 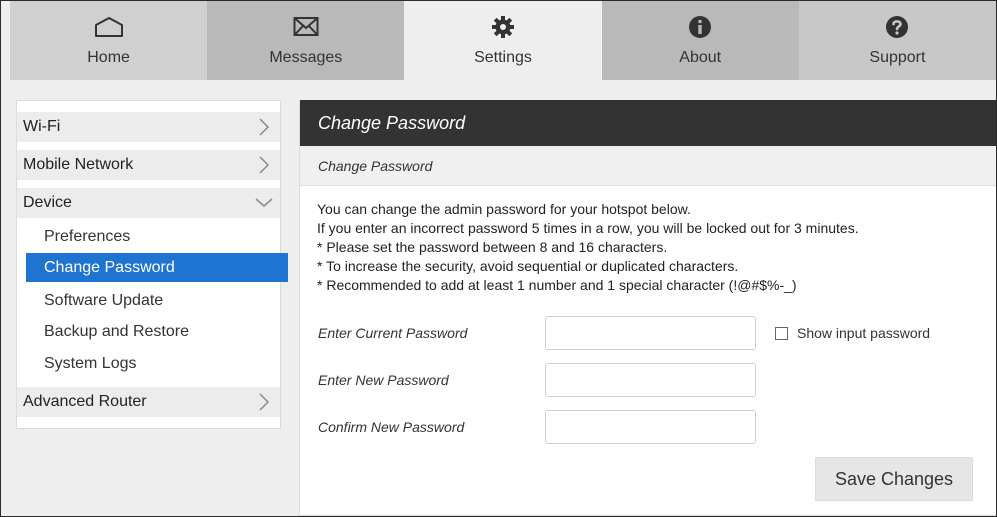 What do you see at coordinates (650, 427) in the screenshot?
I see `confirm-password-input` at bounding box center [650, 427].